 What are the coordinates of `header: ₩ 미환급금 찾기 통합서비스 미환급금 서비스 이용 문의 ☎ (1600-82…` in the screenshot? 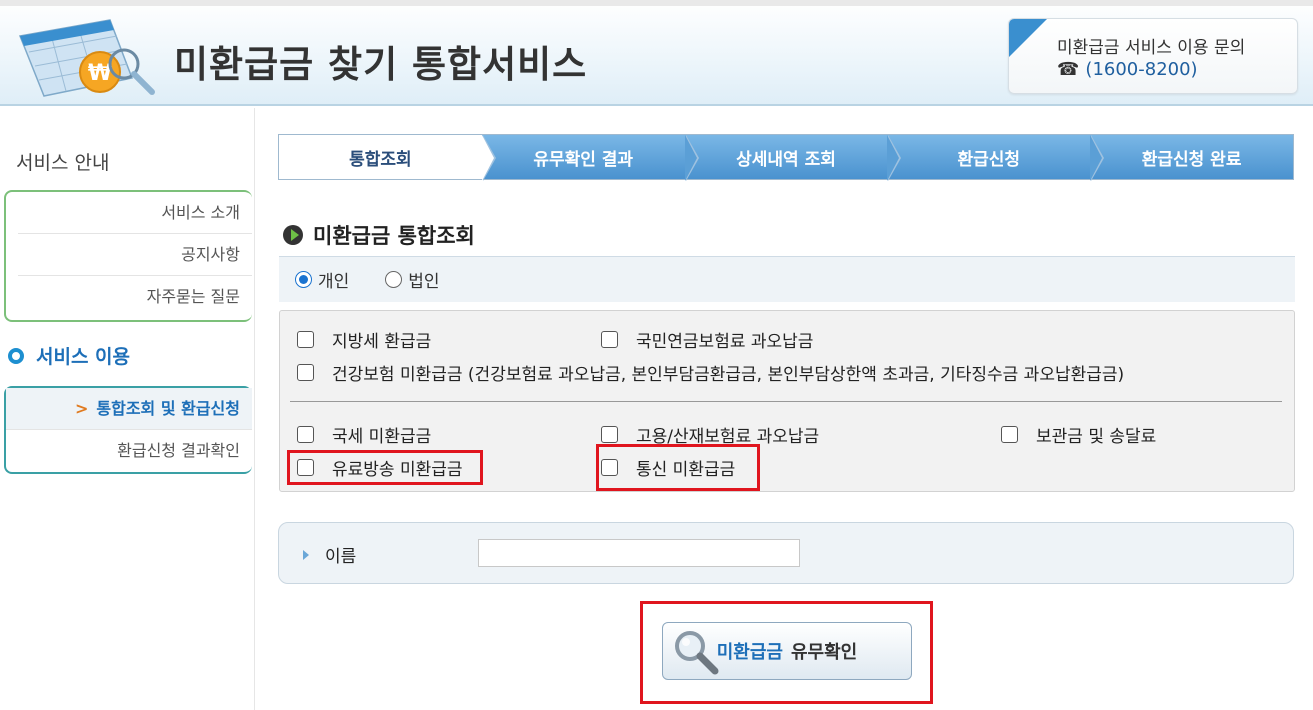 It's located at (656, 53).